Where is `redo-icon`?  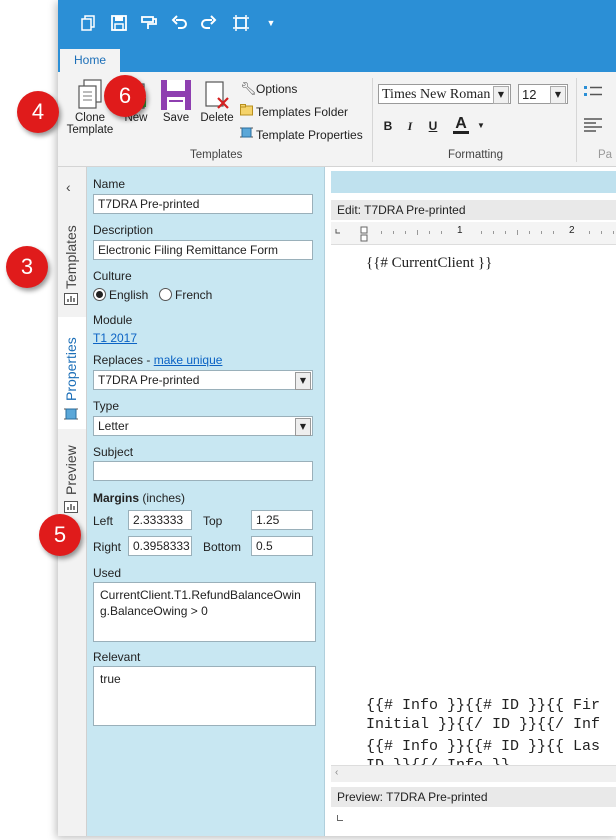 redo-icon is located at coordinates (209, 23).